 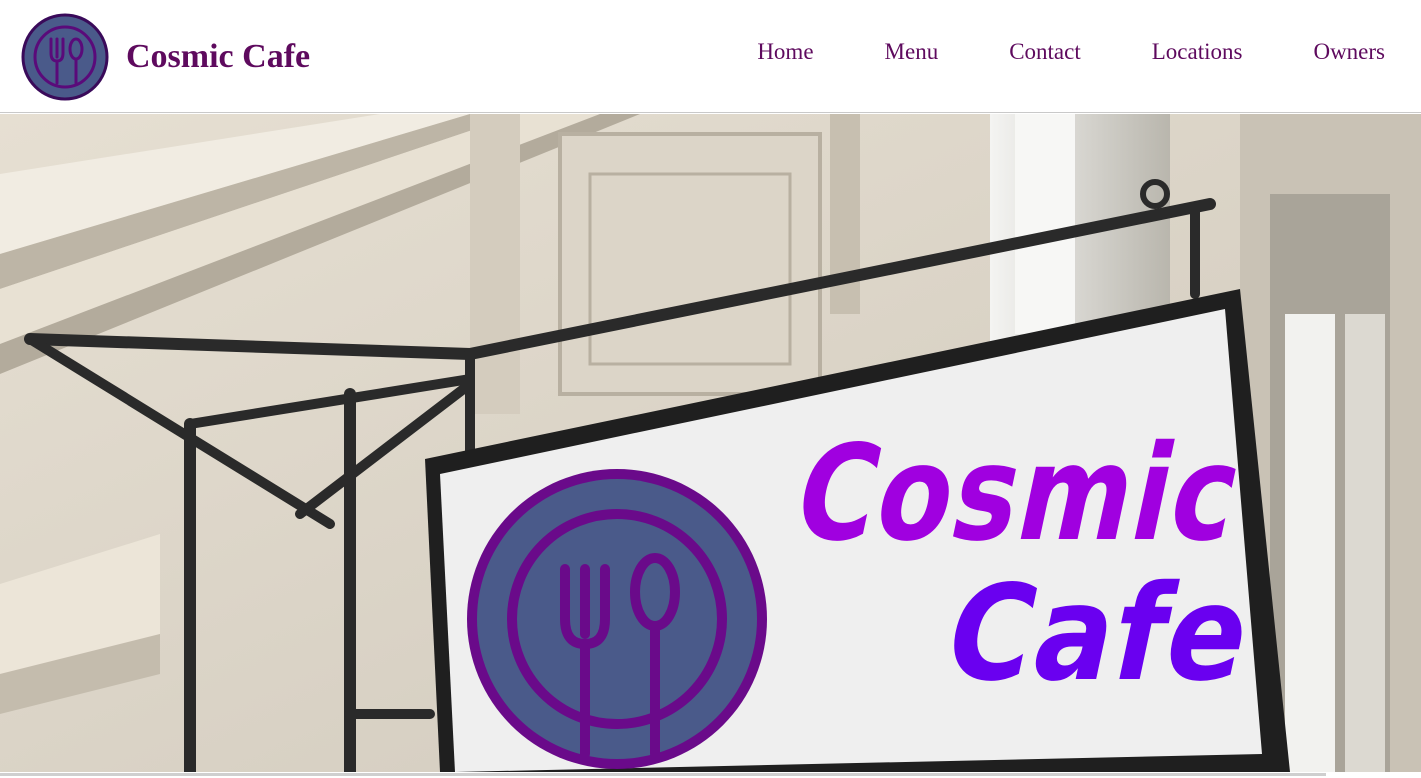 I want to click on fork-spoon-plate-icon, so click(x=65, y=57).